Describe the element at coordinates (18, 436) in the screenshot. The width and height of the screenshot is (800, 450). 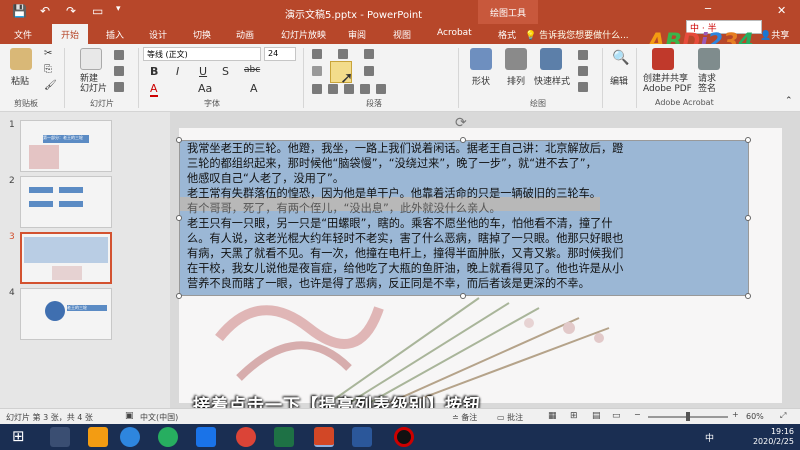
I see `start-icon: ⊞` at that location.